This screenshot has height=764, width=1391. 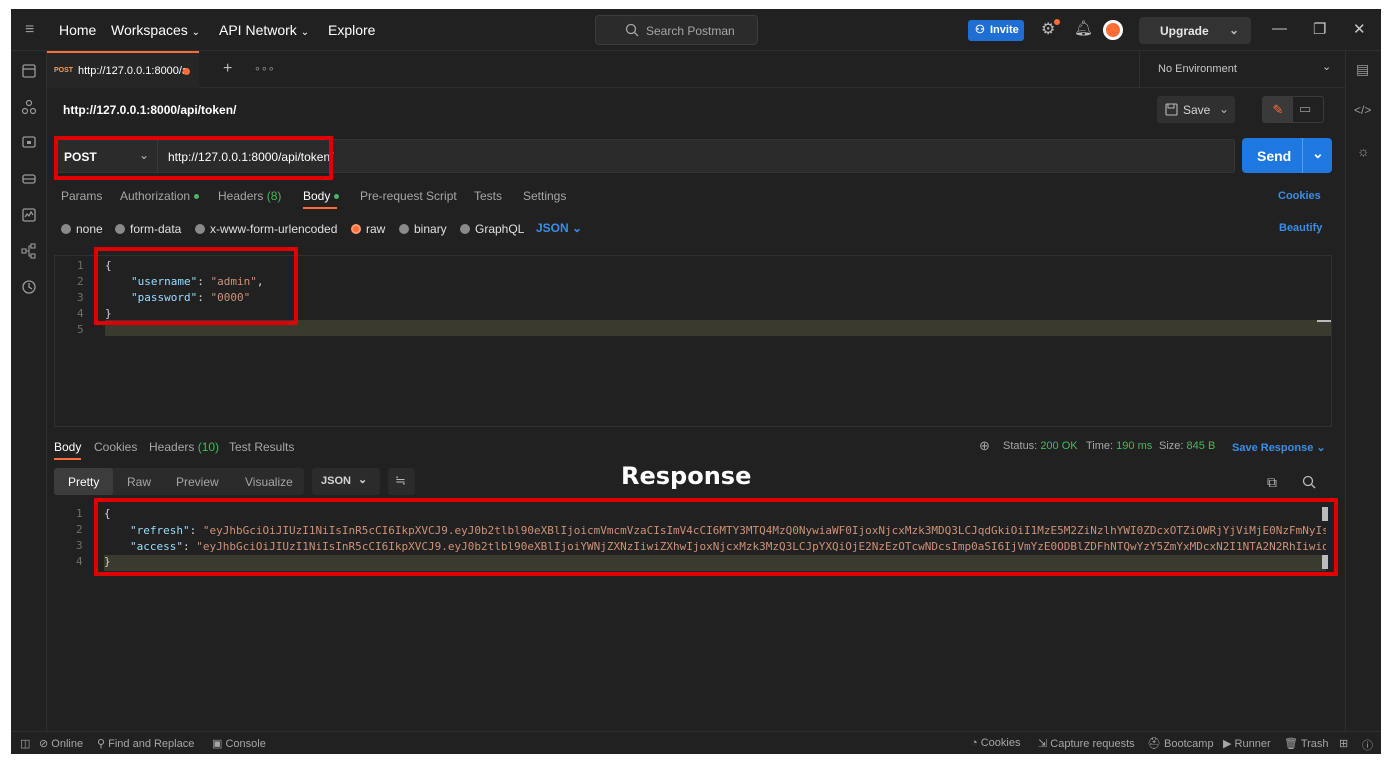 I want to click on restore-icon: ❐, so click(x=1319, y=29).